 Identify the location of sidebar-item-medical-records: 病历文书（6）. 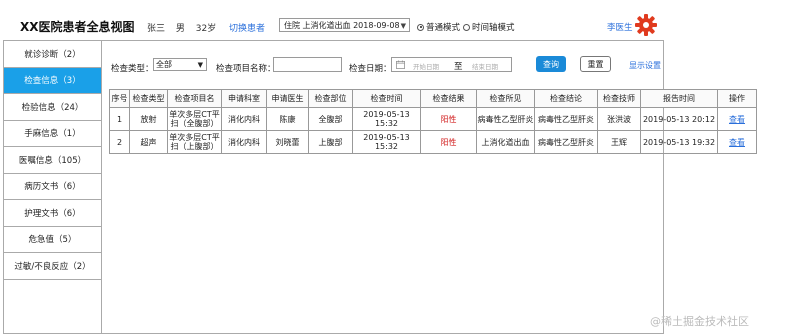
(52, 187).